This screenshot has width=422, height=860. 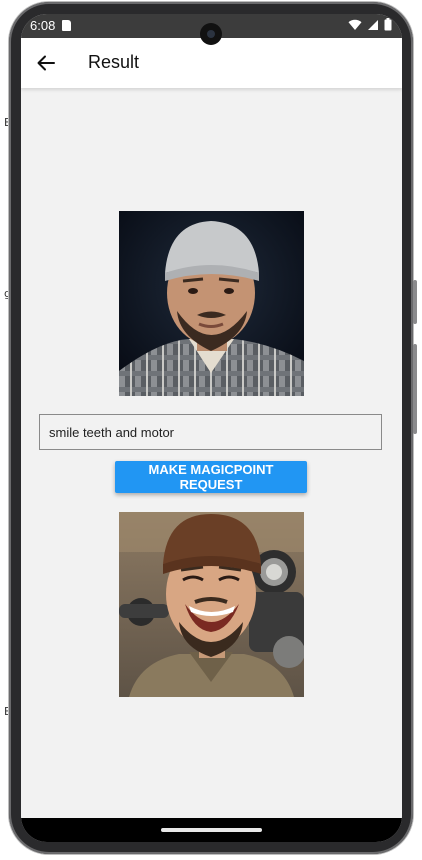 What do you see at coordinates (415, 389) in the screenshot?
I see `phone-volume-button` at bounding box center [415, 389].